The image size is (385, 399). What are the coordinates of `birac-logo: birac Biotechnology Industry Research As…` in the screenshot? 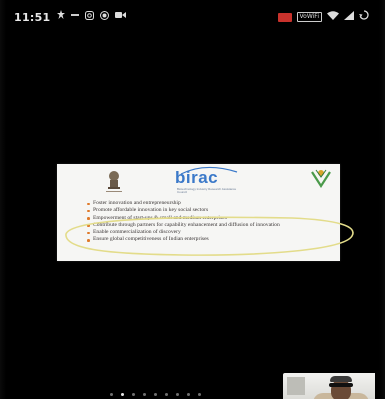 It's located at (210, 181).